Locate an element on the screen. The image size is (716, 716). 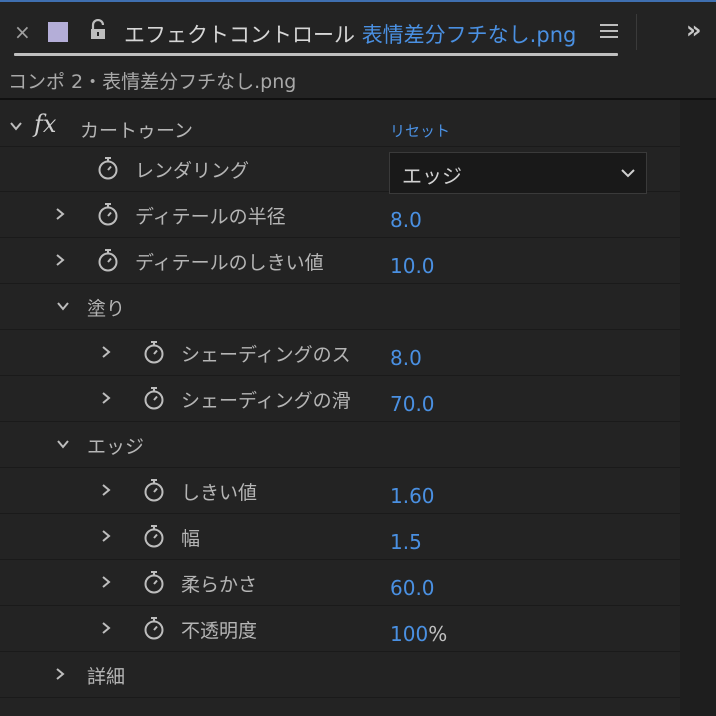
param-label: 不透明度 is located at coordinates (219, 631).